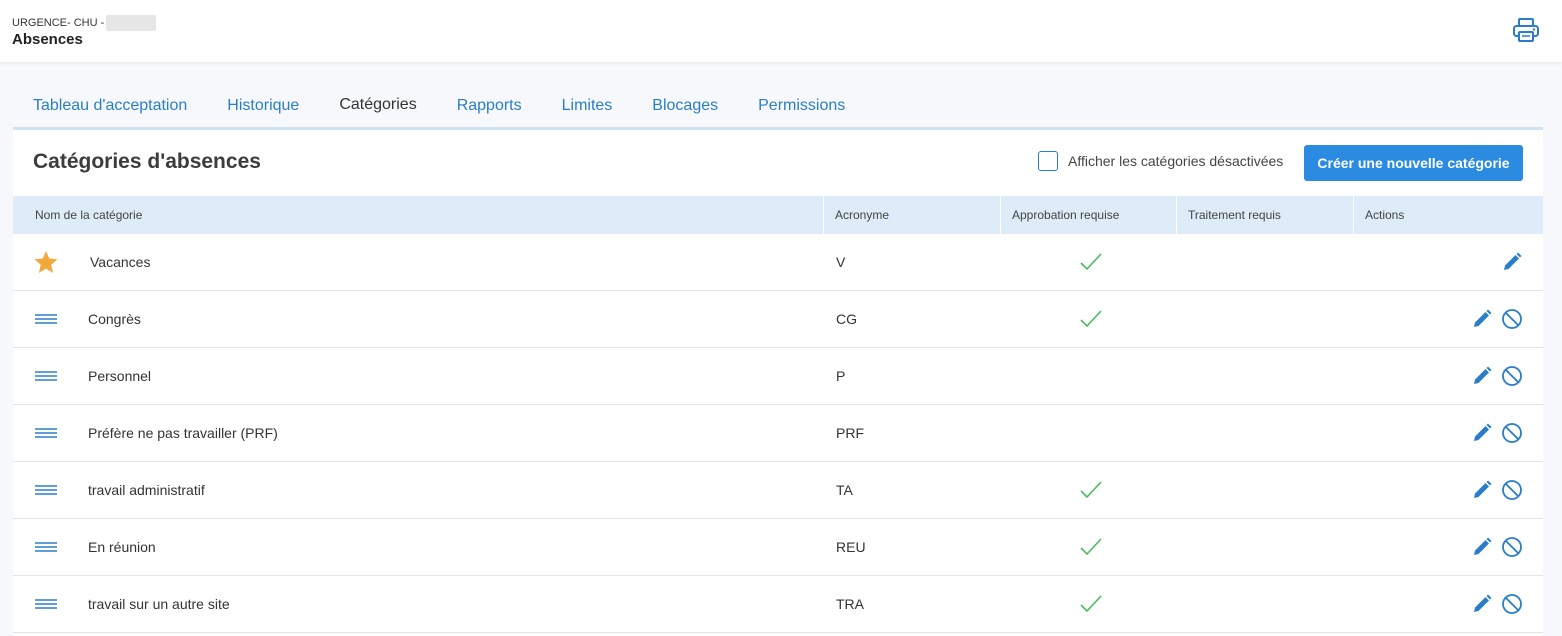  Describe the element at coordinates (850, 604) in the screenshot. I see `category-acronym: TRA` at that location.